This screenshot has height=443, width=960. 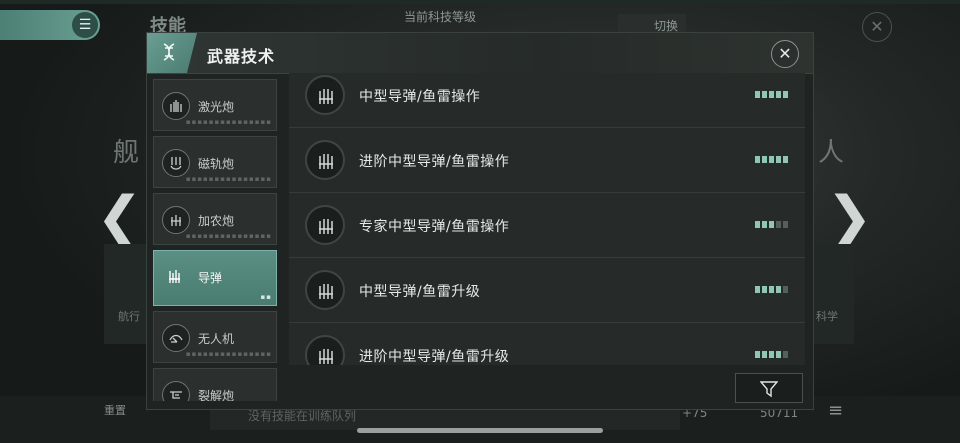 I want to click on skill-row: 进阶中型导弹/鱼雷升级, so click(x=547, y=344).